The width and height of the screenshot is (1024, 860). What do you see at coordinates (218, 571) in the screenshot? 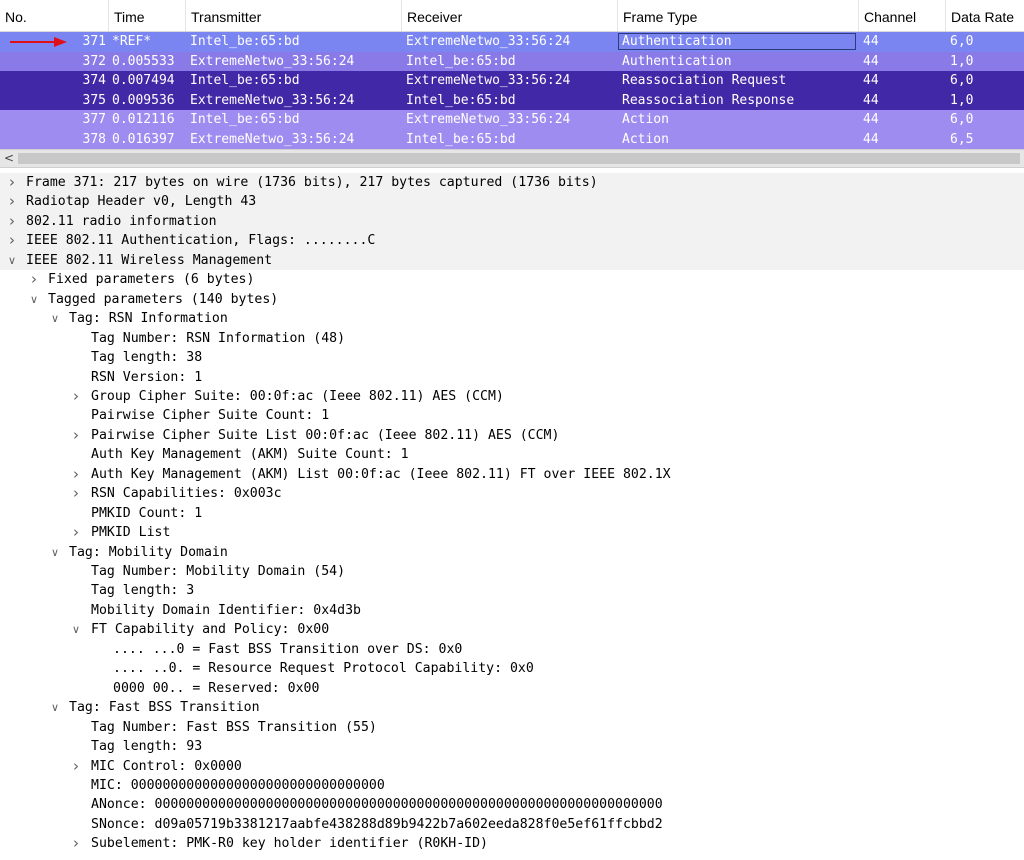
I see `tree-item-label: Tag Number: Mobility Domain (54)` at bounding box center [218, 571].